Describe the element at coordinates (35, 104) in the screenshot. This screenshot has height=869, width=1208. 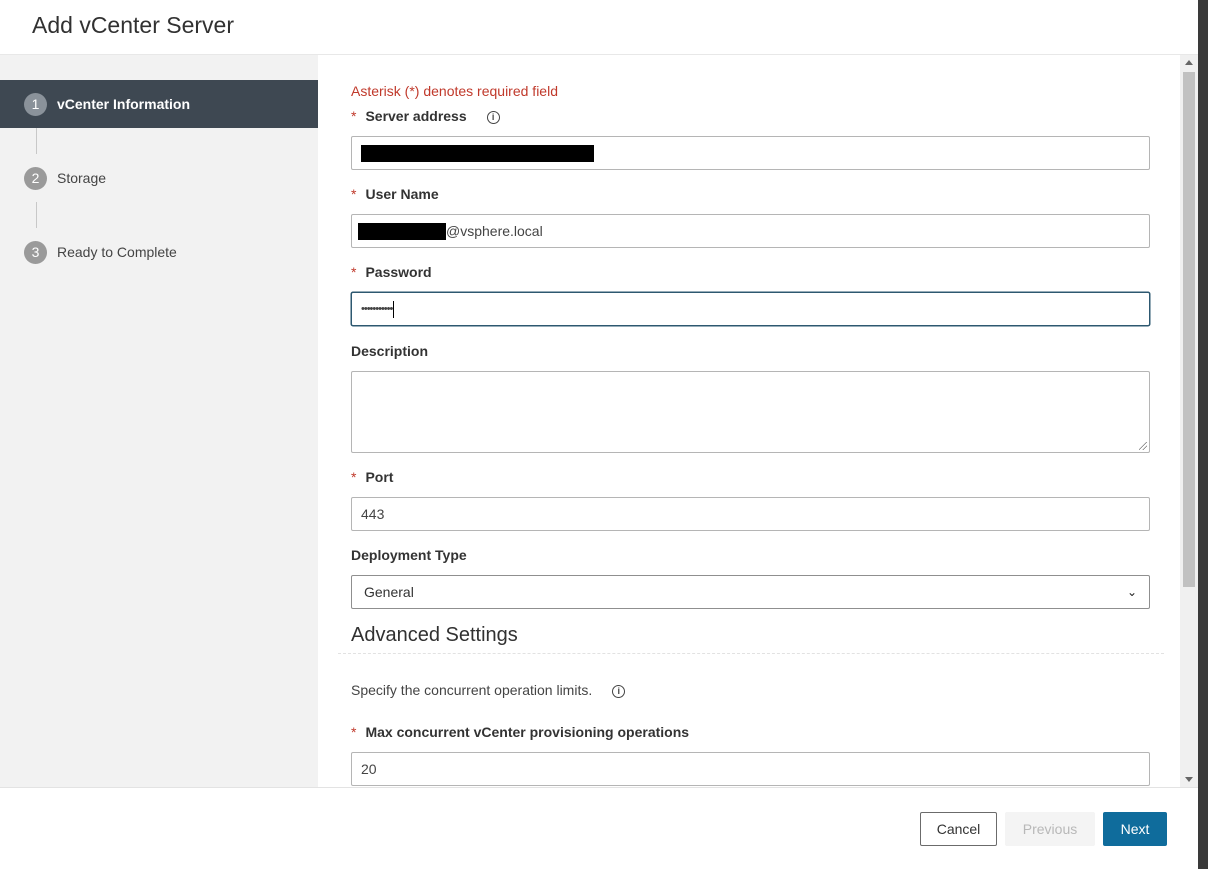
I see `step-number: 1` at that location.